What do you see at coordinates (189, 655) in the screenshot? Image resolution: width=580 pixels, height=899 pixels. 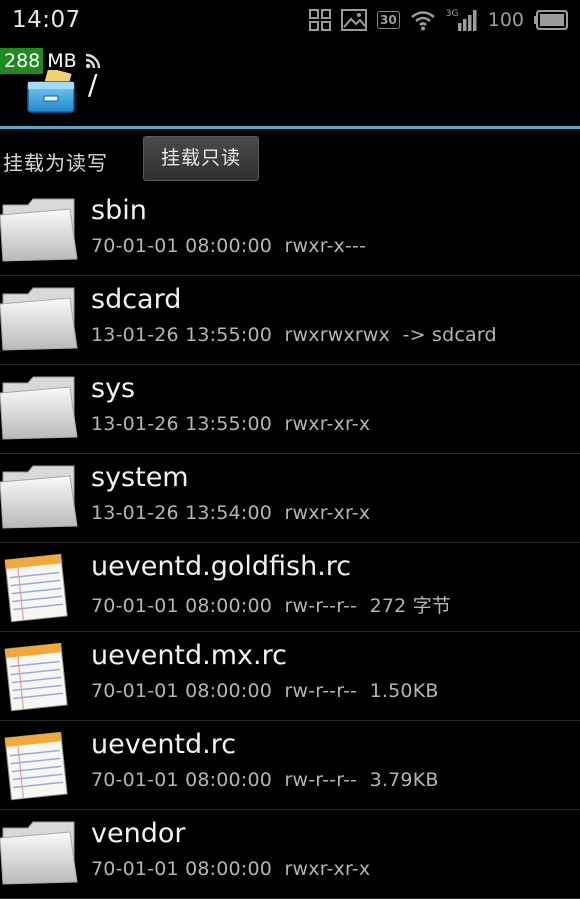 I see `file-name: ueventd.mx.rc` at bounding box center [189, 655].